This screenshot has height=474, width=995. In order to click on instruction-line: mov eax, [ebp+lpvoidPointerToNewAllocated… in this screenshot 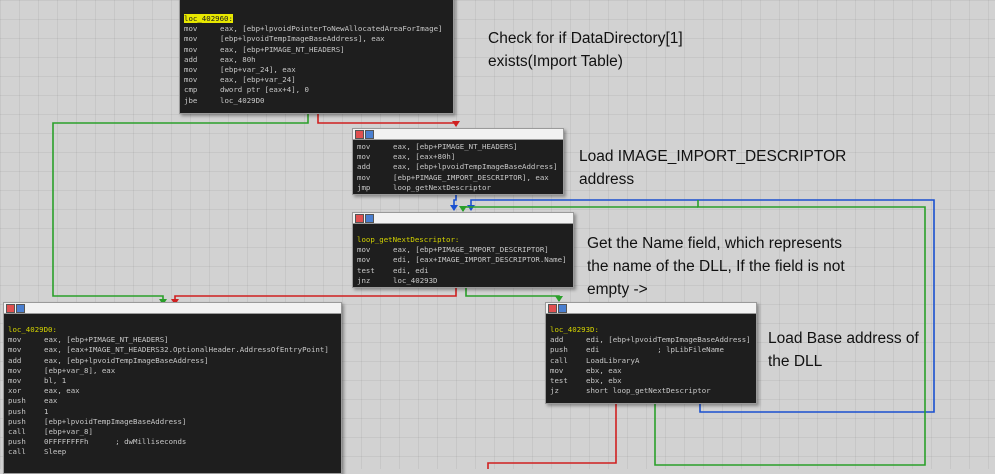, I will do `click(317, 29)`.